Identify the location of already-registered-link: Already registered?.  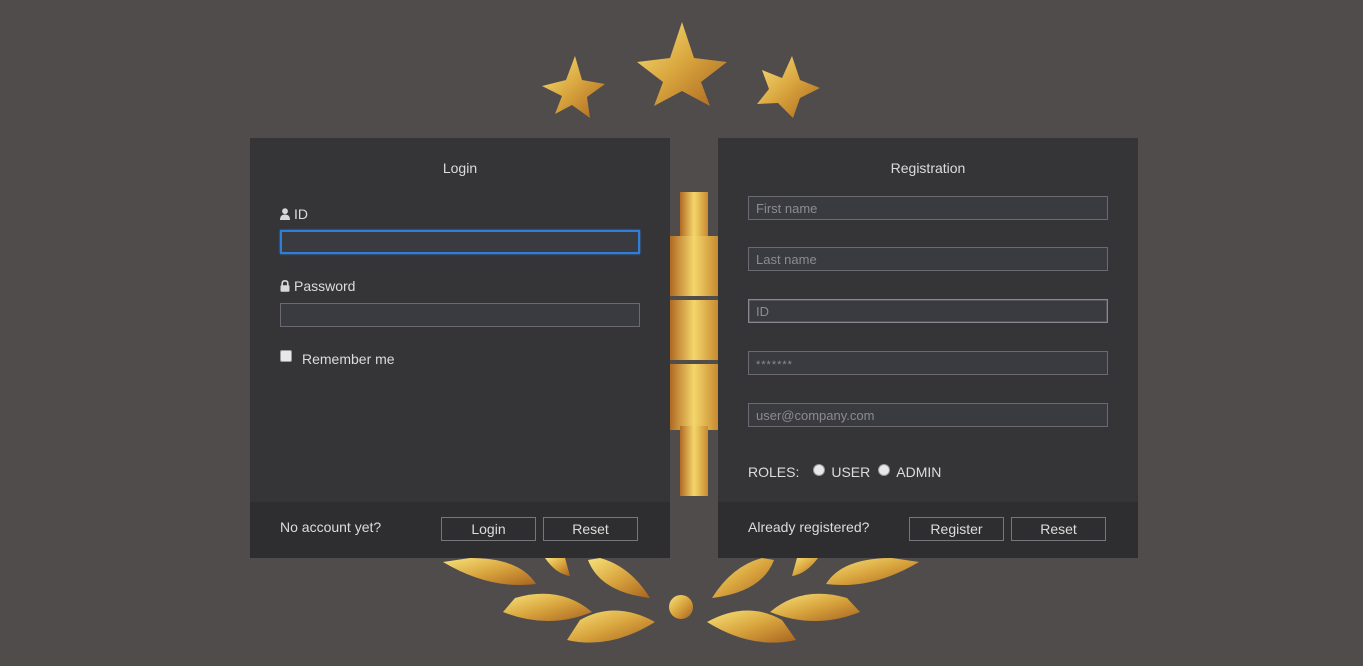
(808, 527).